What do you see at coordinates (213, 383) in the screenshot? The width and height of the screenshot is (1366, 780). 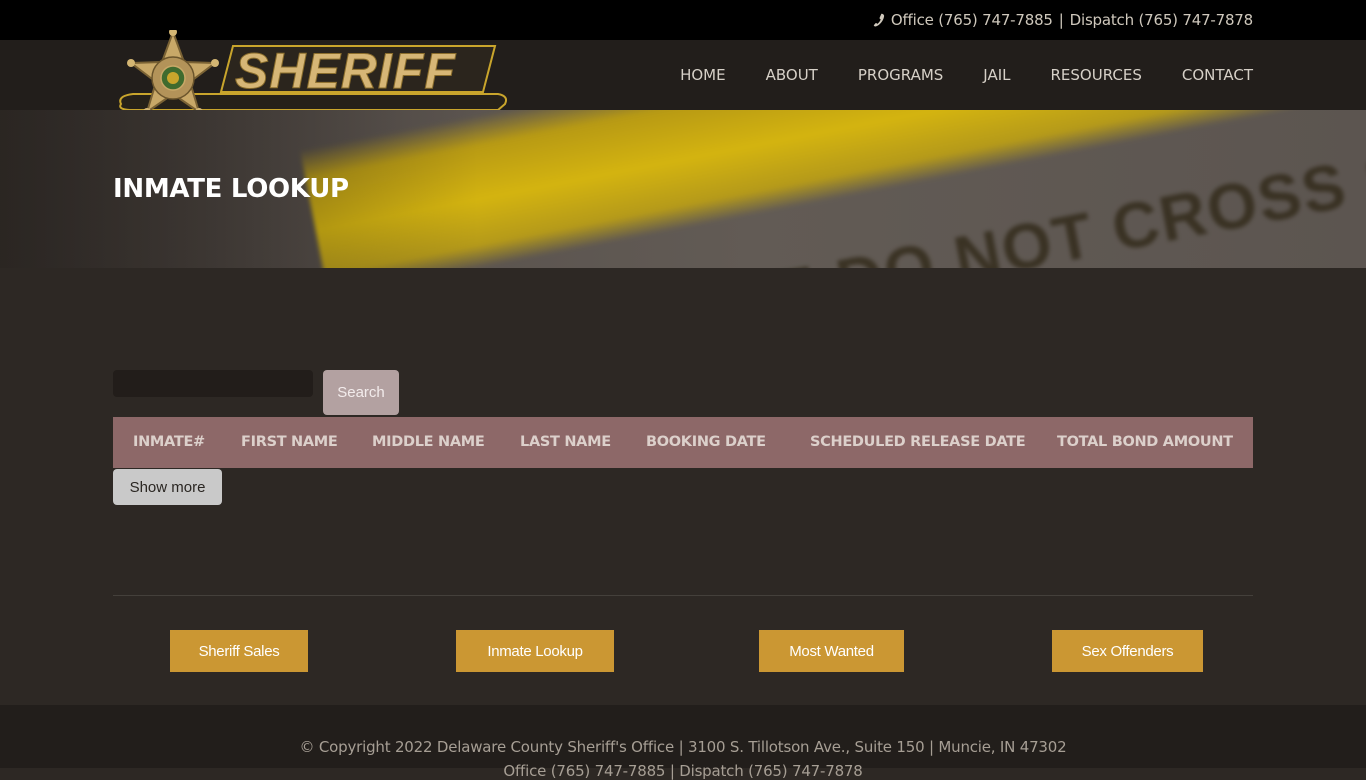 I see `search-input` at bounding box center [213, 383].